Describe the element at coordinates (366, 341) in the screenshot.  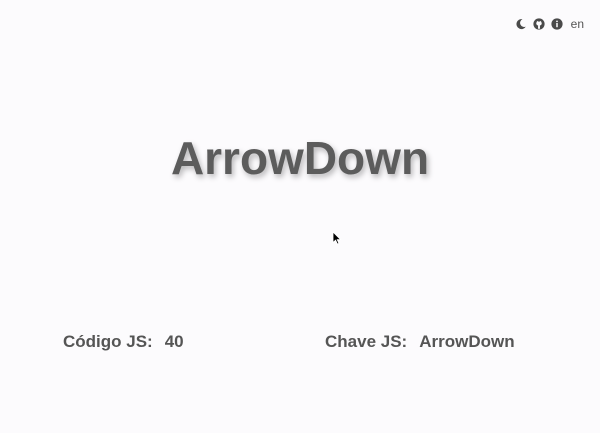
I see `js-key-label: Chave JS:` at that location.